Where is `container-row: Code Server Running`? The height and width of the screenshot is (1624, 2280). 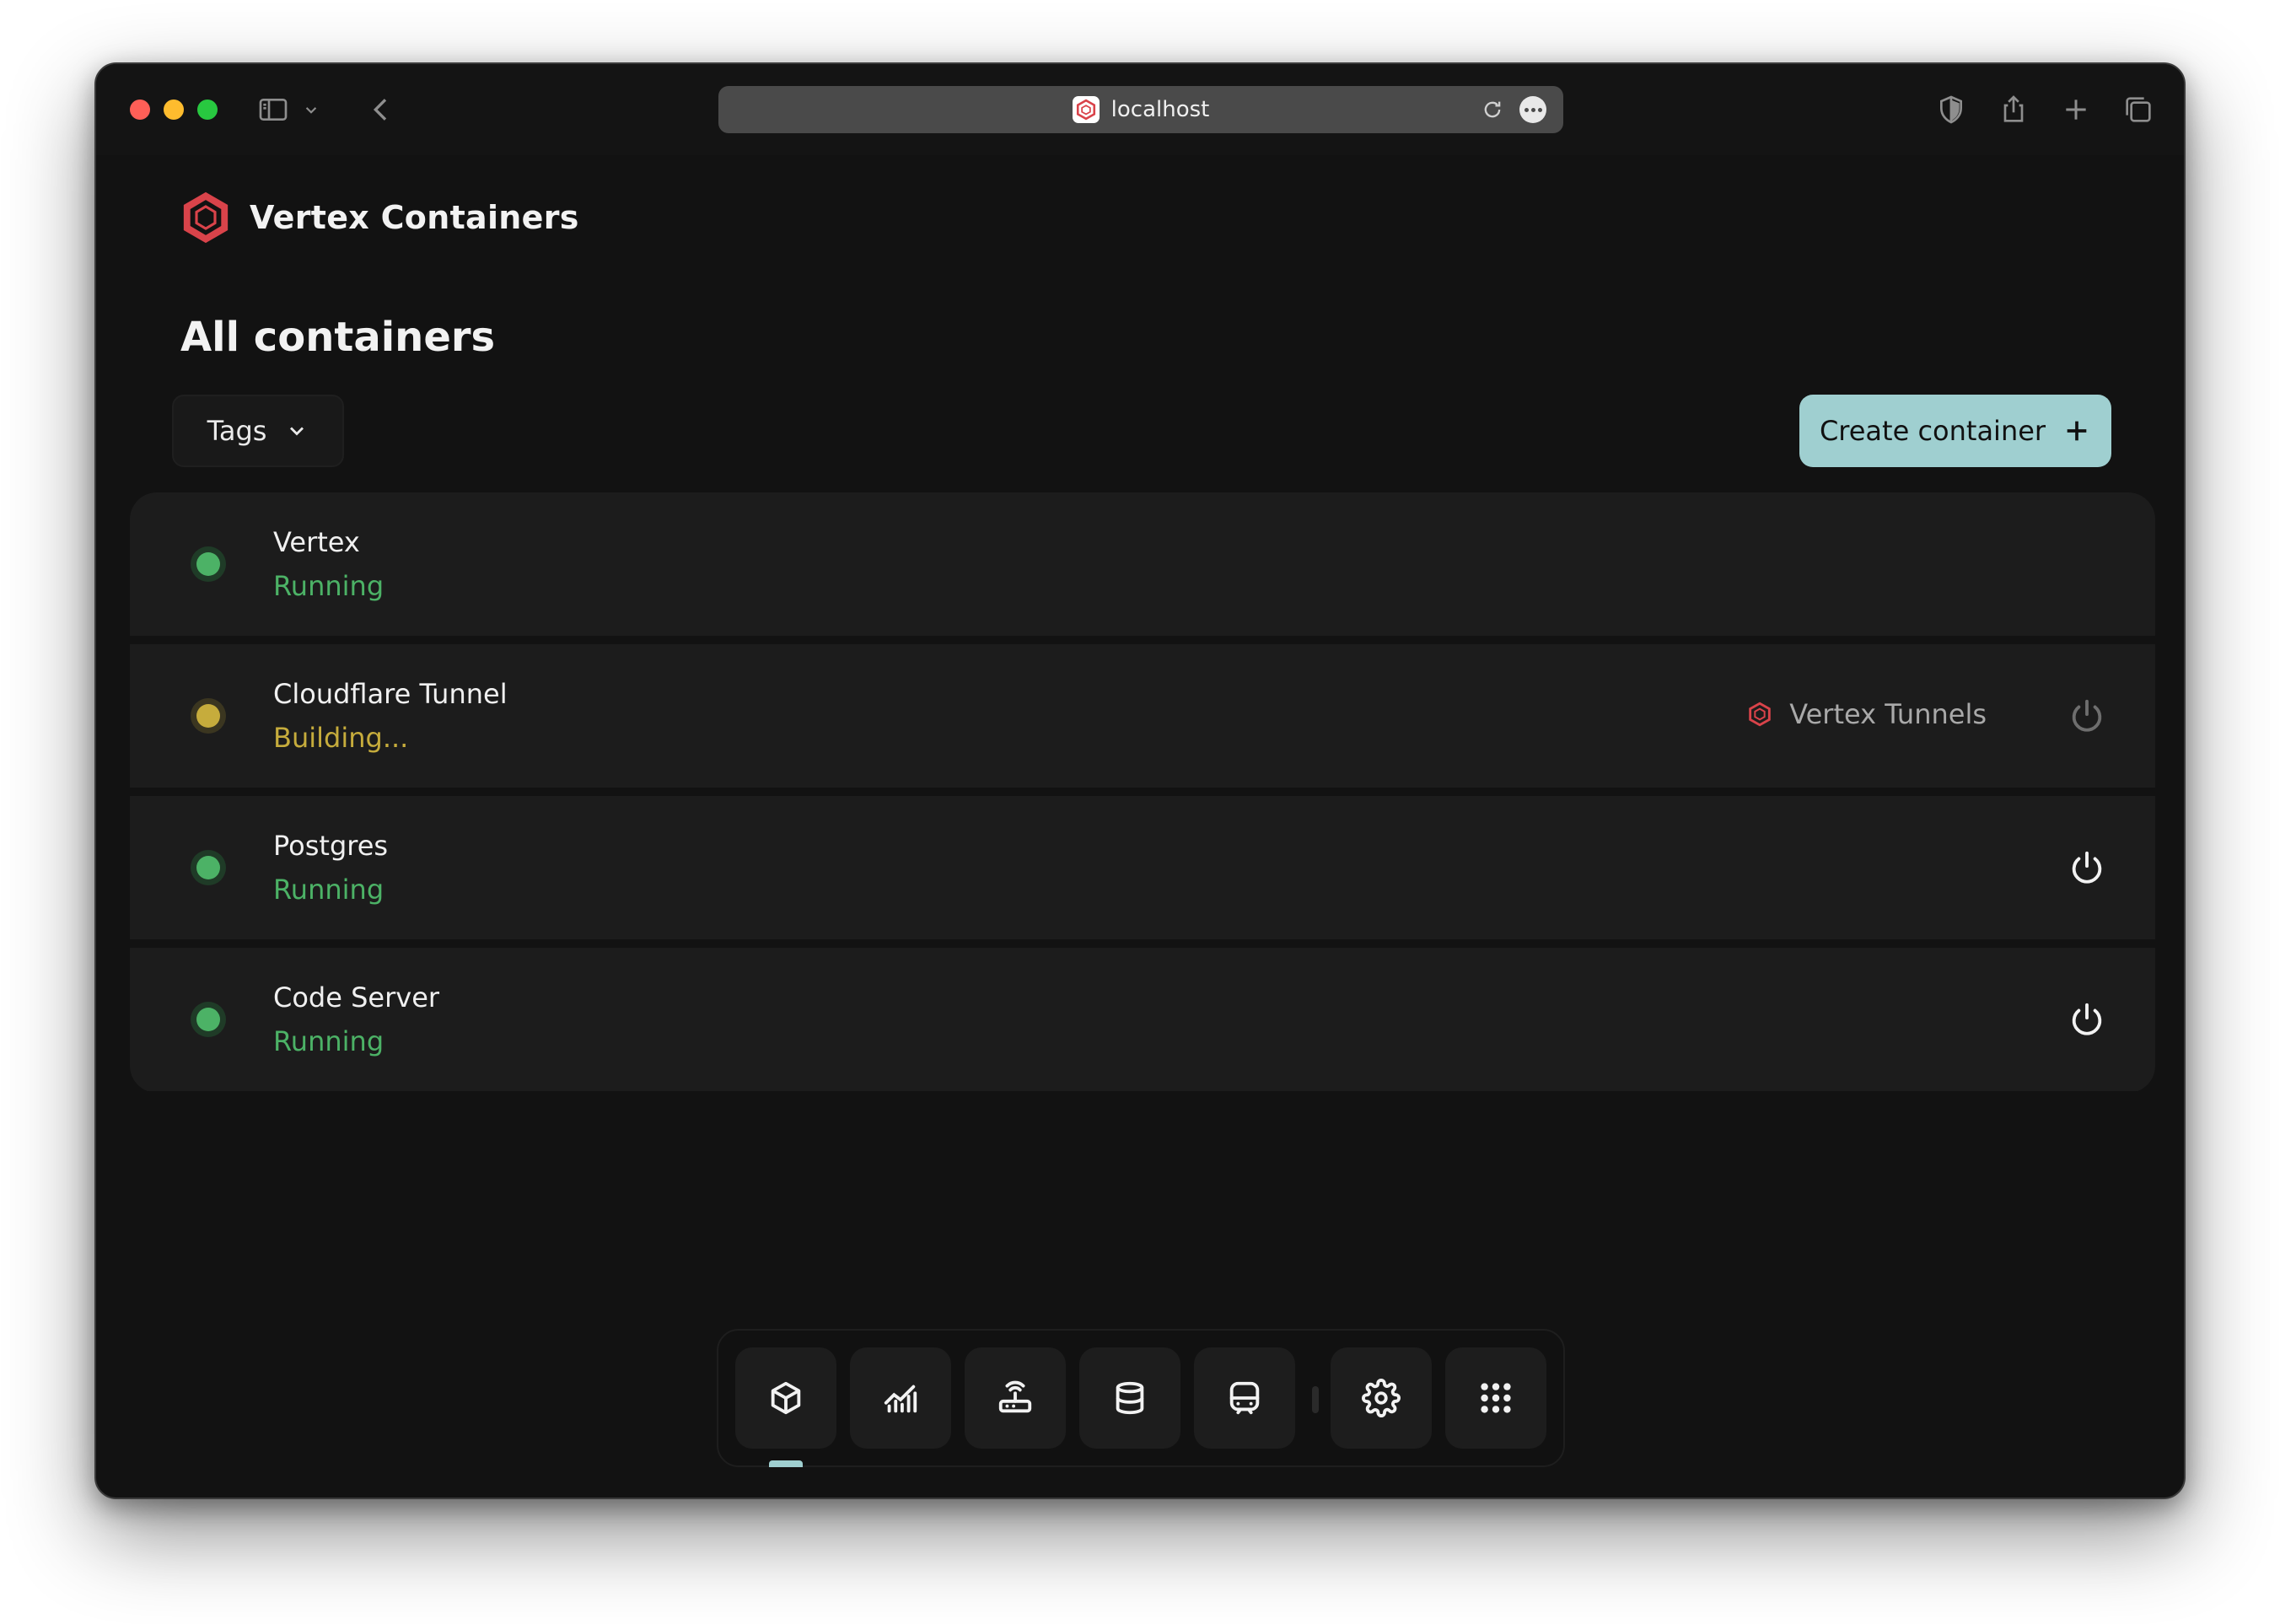 container-row: Code Server Running is located at coordinates (1142, 1019).